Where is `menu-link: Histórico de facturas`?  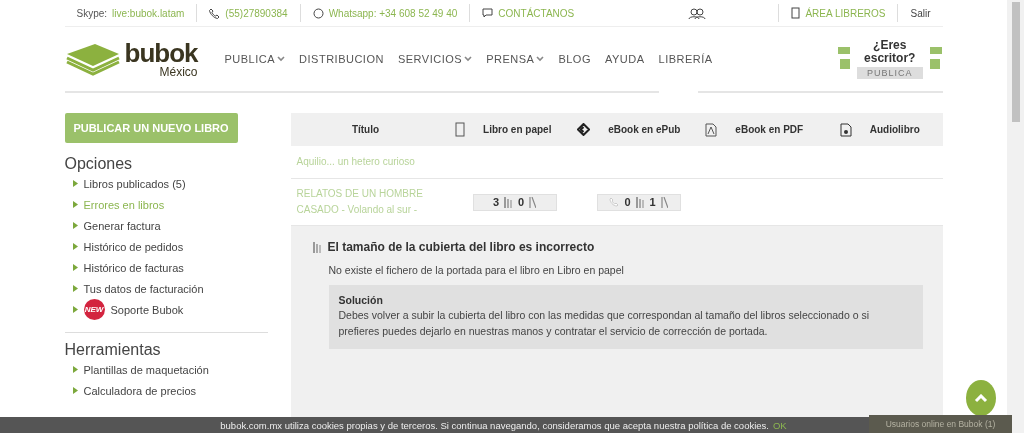
menu-link: Histórico de facturas is located at coordinates (170, 267).